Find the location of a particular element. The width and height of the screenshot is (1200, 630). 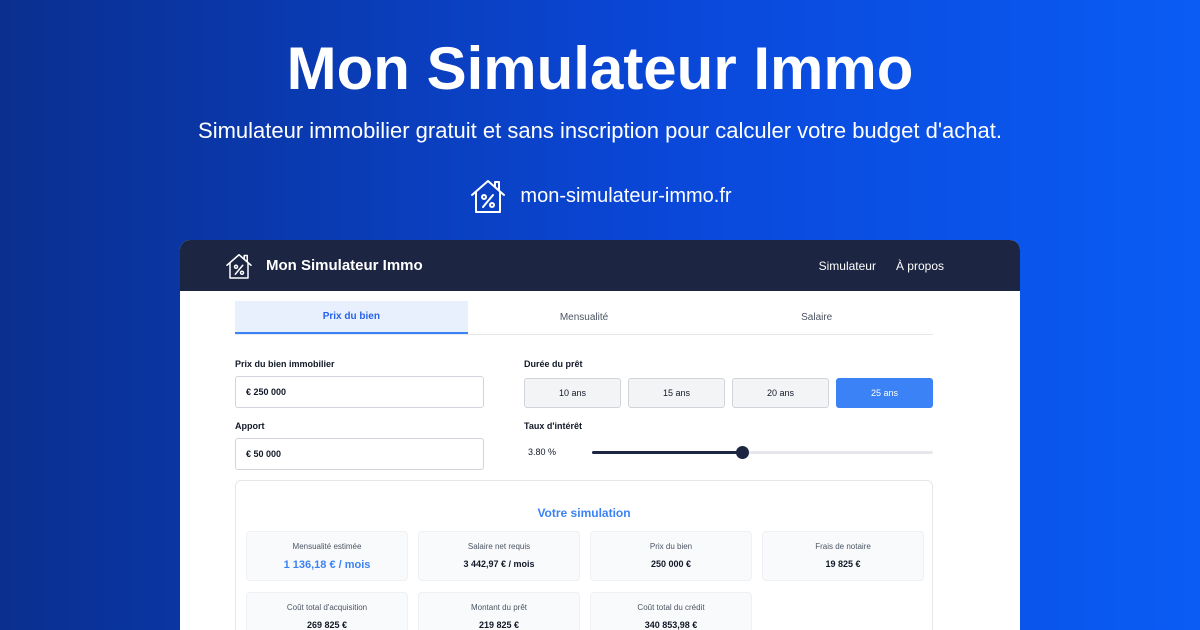

nav-links: Simulateur À propos is located at coordinates (881, 266).